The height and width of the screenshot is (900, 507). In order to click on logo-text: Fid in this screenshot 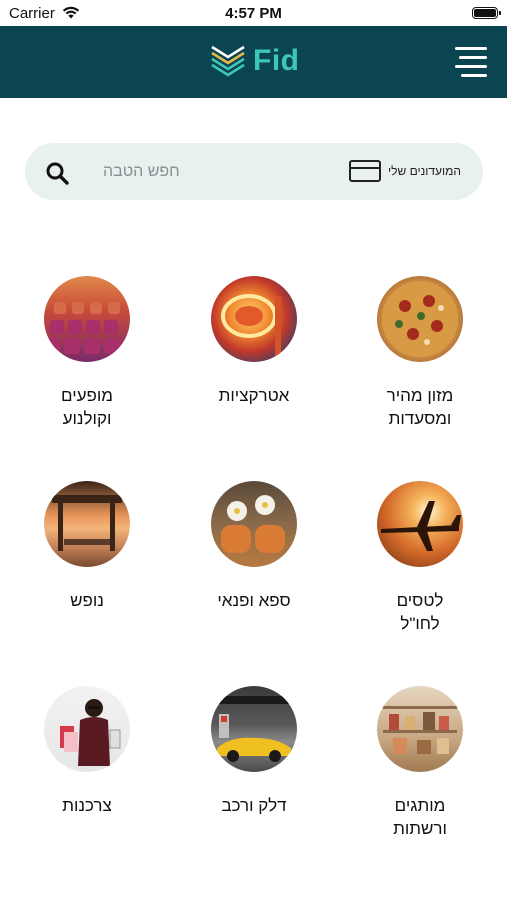, I will do `click(276, 60)`.